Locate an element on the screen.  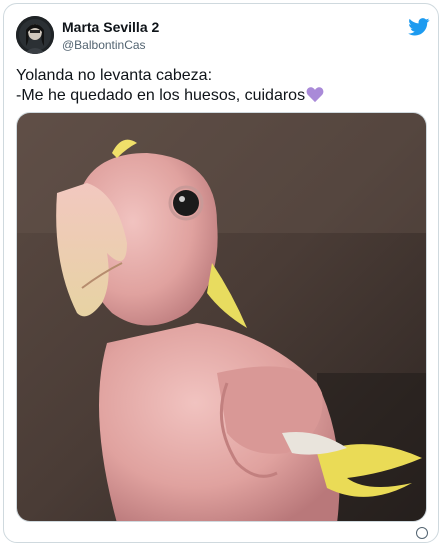
author-handle: @BalbontinCas is located at coordinates (104, 45).